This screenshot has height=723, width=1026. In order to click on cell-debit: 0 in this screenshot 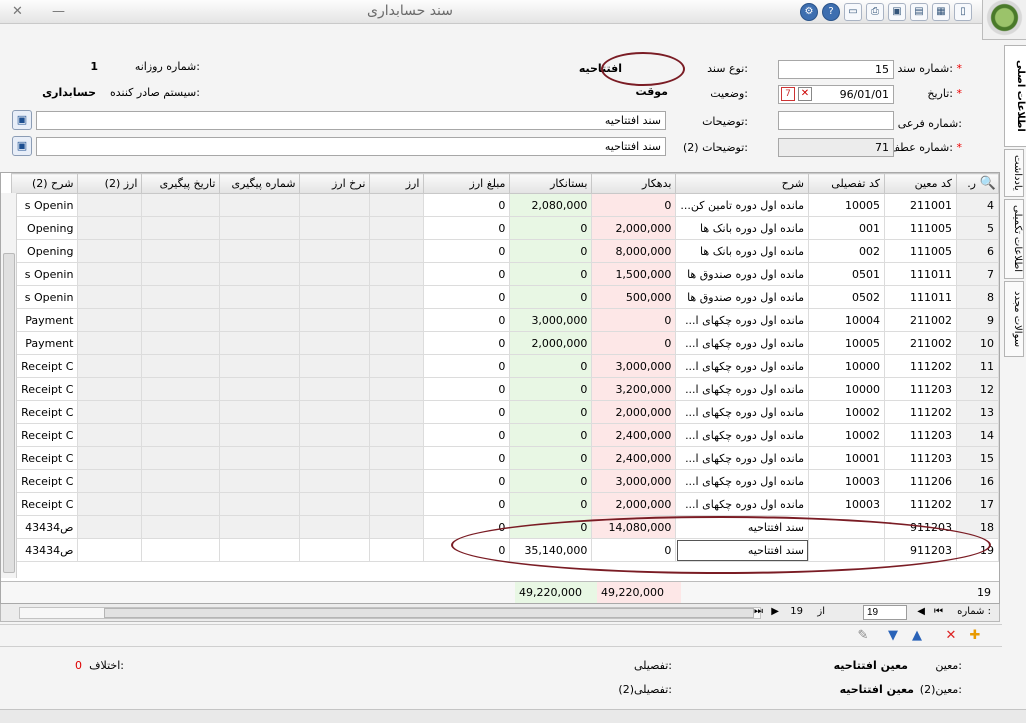, I will do `click(634, 320)`.